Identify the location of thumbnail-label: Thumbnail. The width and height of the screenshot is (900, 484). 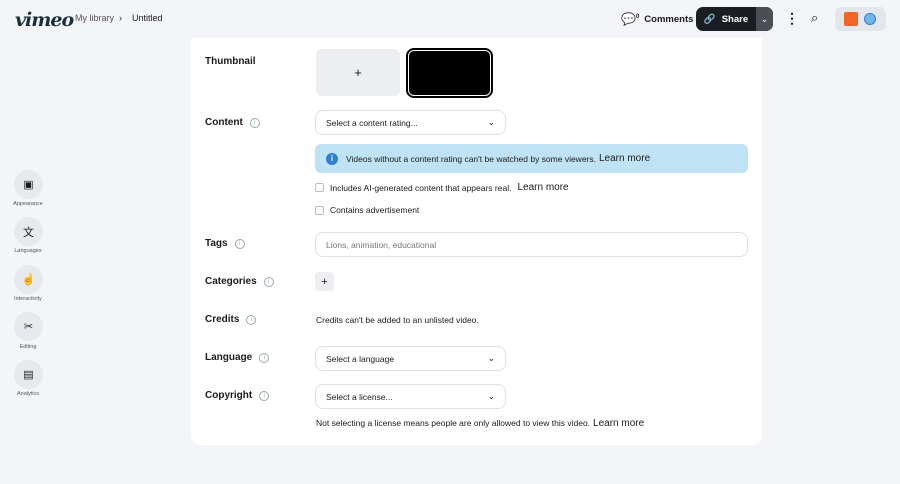
(230, 61).